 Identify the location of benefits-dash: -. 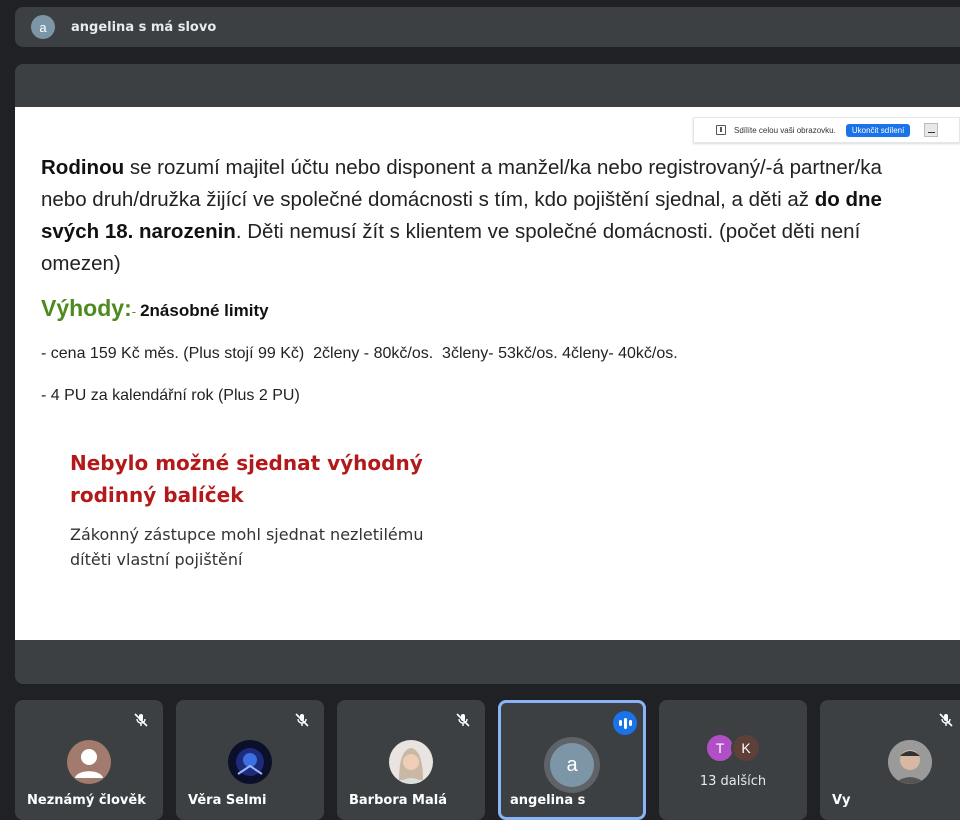
(134, 311).